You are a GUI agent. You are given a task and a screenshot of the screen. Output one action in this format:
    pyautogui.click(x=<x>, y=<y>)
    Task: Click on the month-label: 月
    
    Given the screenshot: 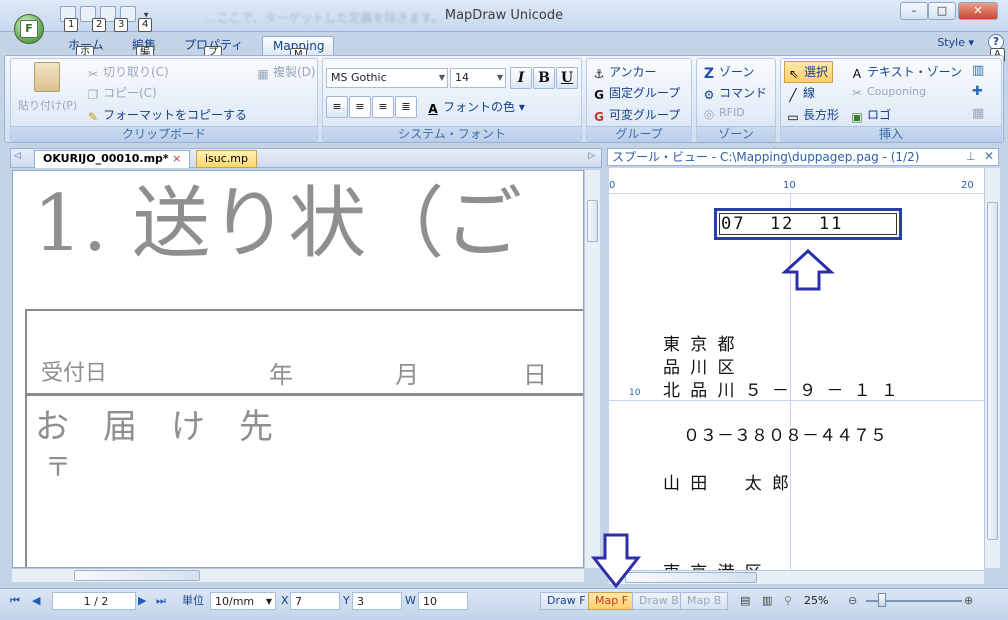 What is the action you would take?
    pyautogui.click(x=407, y=375)
    